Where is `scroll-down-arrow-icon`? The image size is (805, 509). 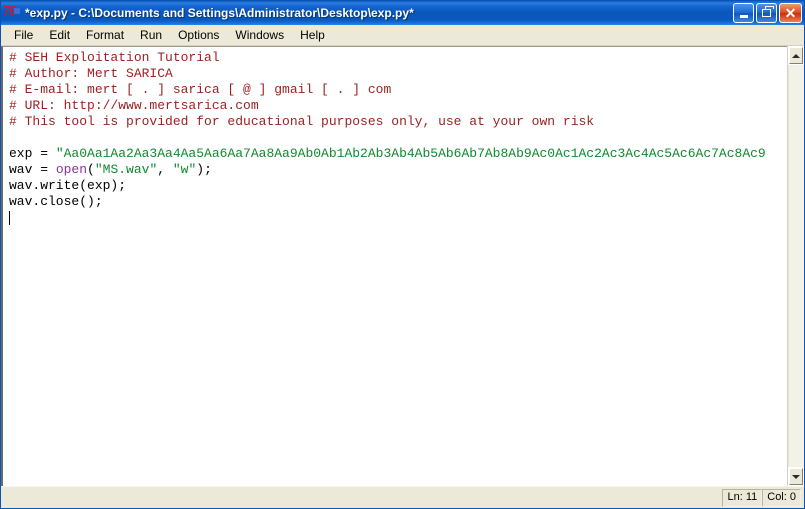 scroll-down-arrow-icon is located at coordinates (796, 476).